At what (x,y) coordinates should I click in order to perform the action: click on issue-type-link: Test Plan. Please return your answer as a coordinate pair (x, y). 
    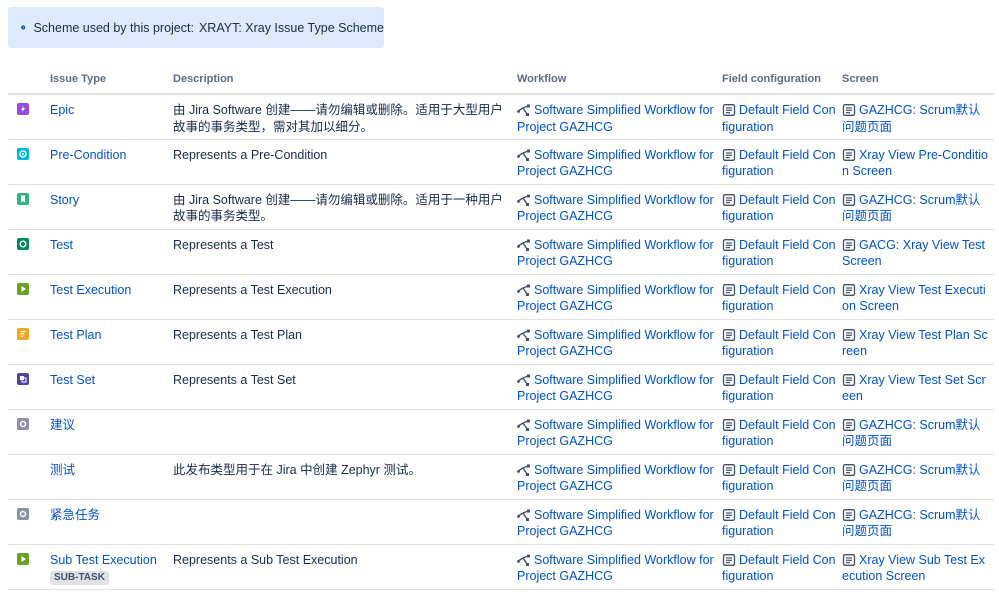
    Looking at the image, I should click on (75, 335).